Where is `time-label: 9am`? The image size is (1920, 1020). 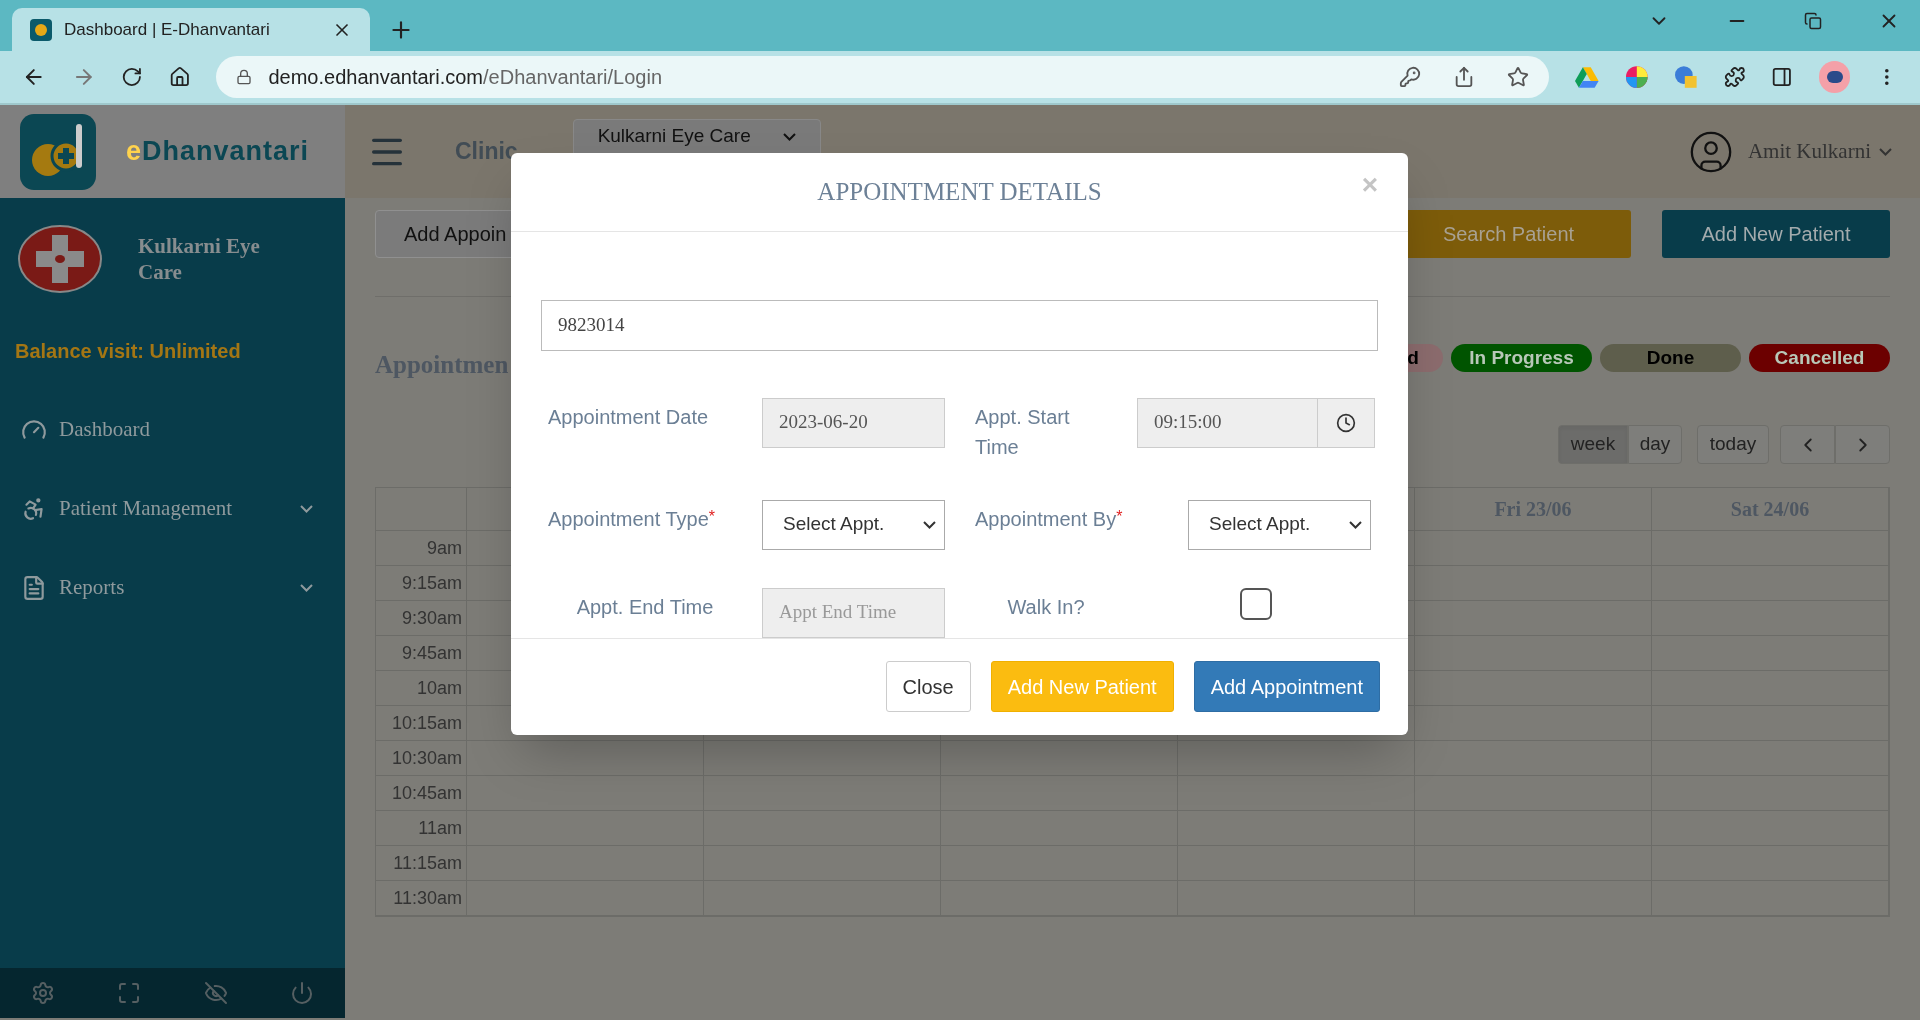 time-label: 9am is located at coordinates (421, 548).